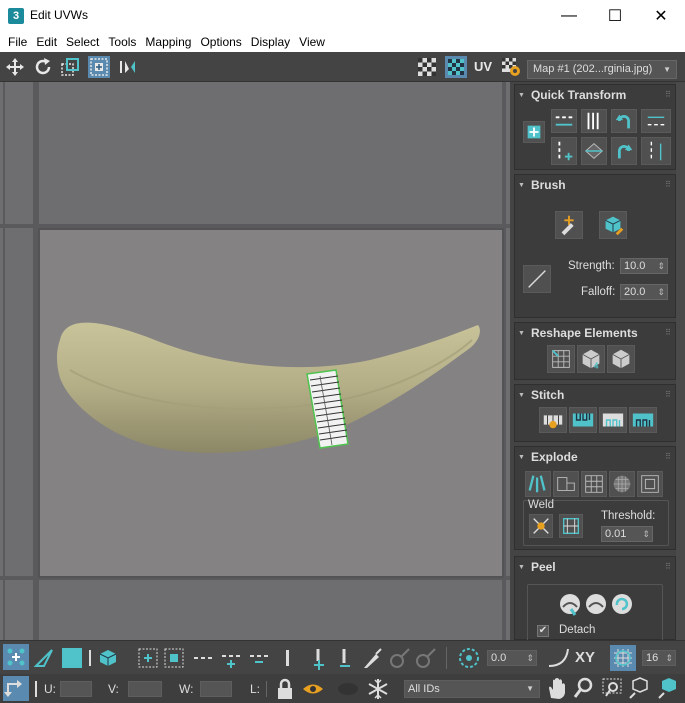 The image size is (685, 703). What do you see at coordinates (553, 420) in the screenshot?
I see `stitch-custom-icon` at bounding box center [553, 420].